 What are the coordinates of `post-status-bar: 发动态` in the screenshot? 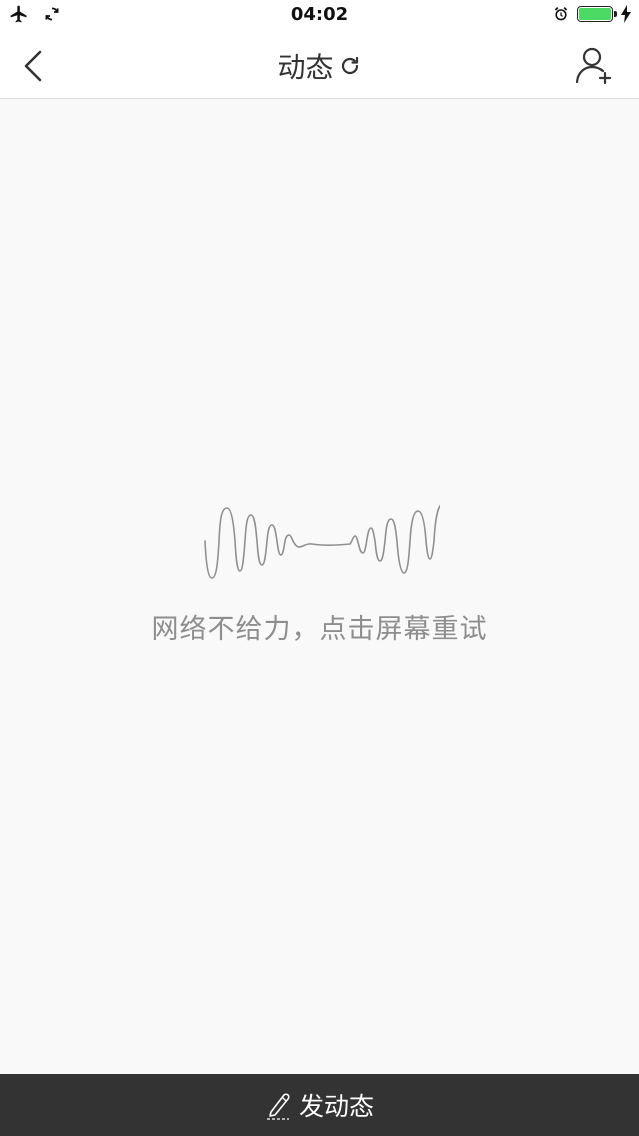 It's located at (319, 1105).